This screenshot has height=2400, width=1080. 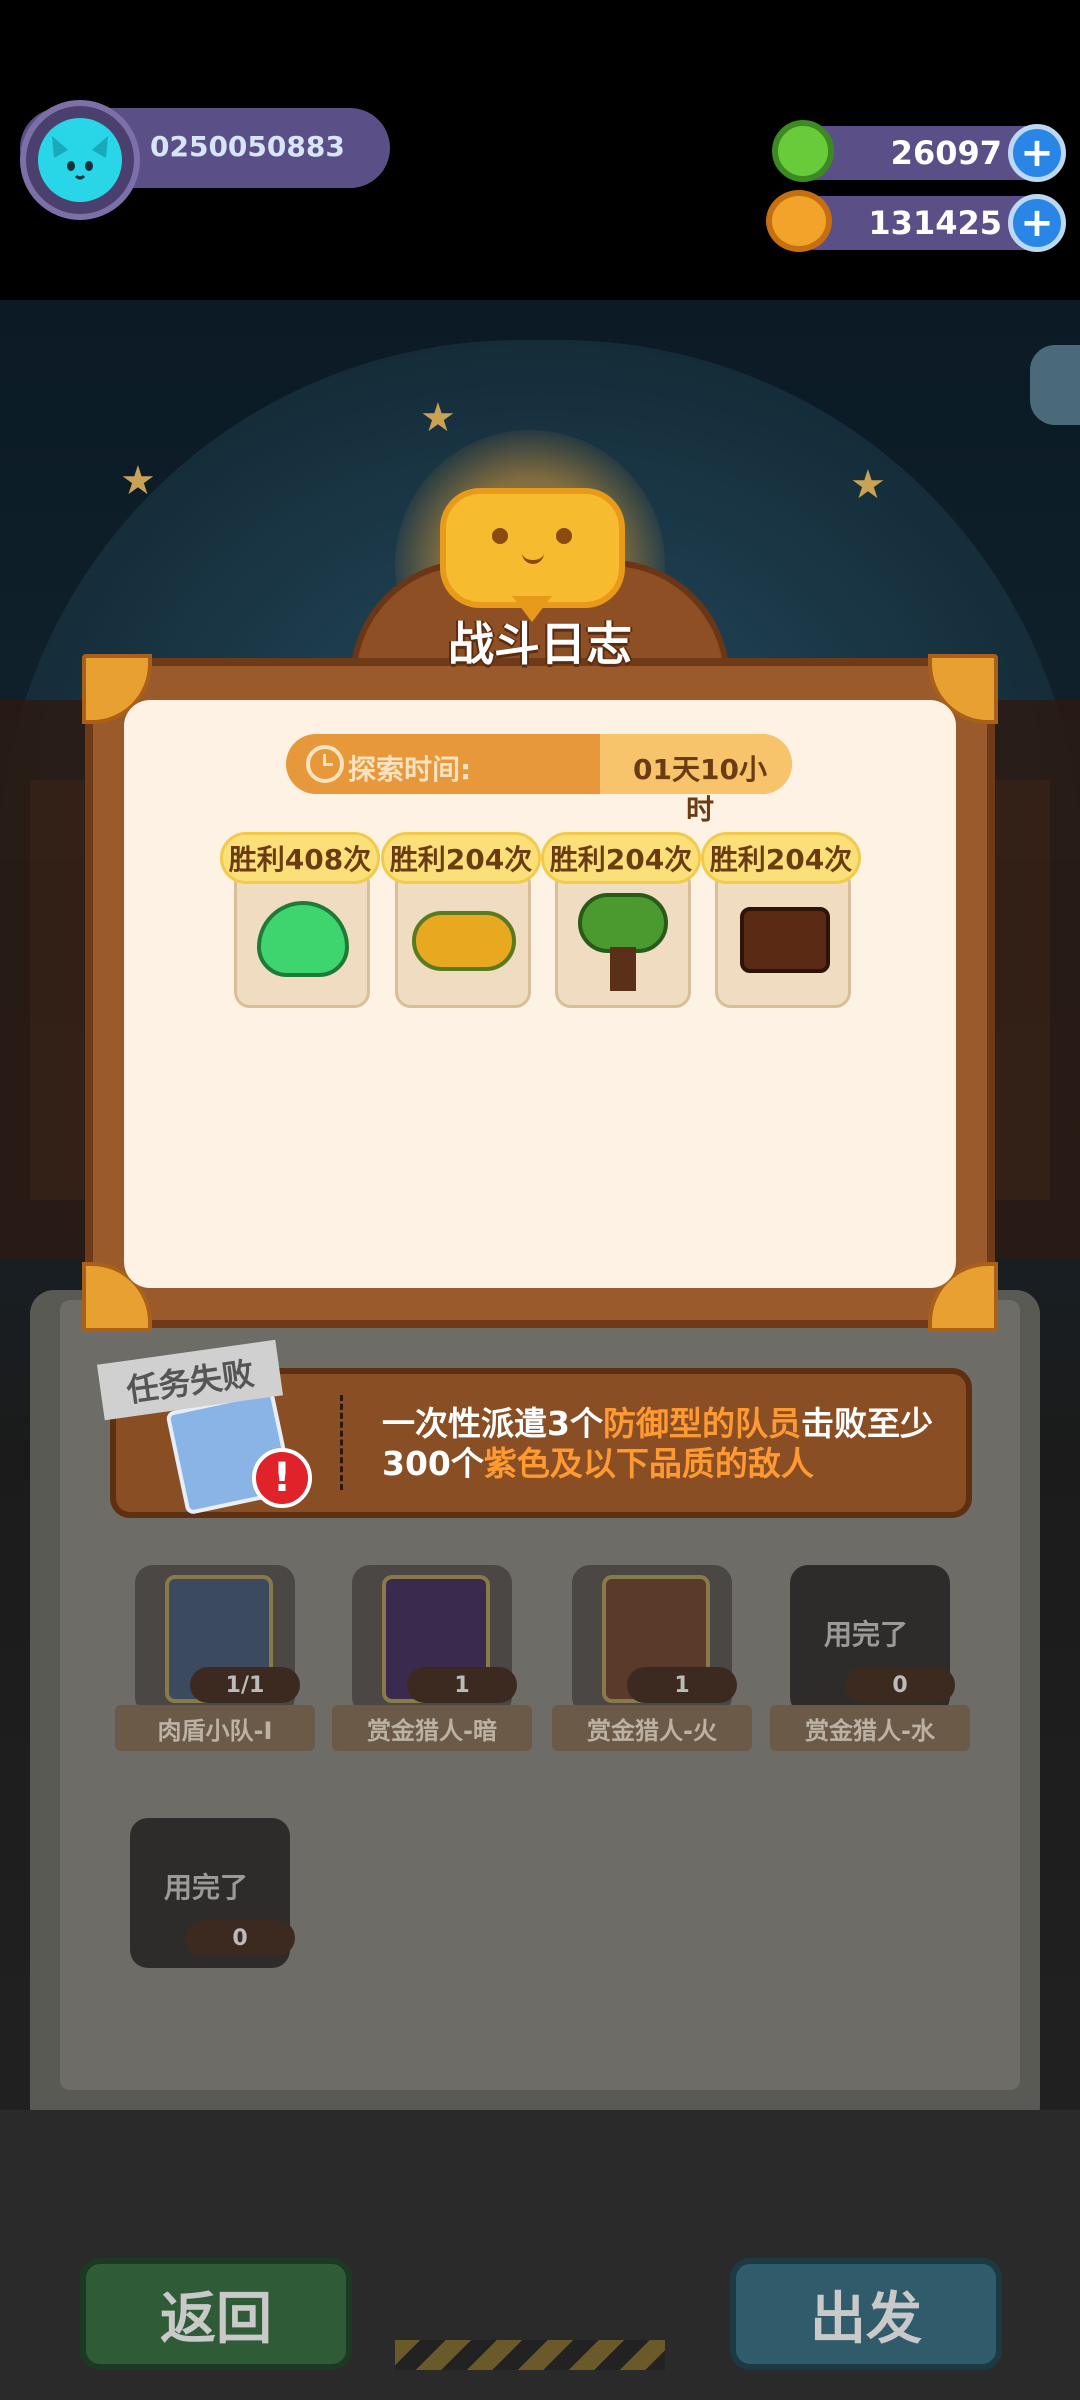 I want to click on slot-label: 肉盾小队-I, so click(x=215, y=1728).